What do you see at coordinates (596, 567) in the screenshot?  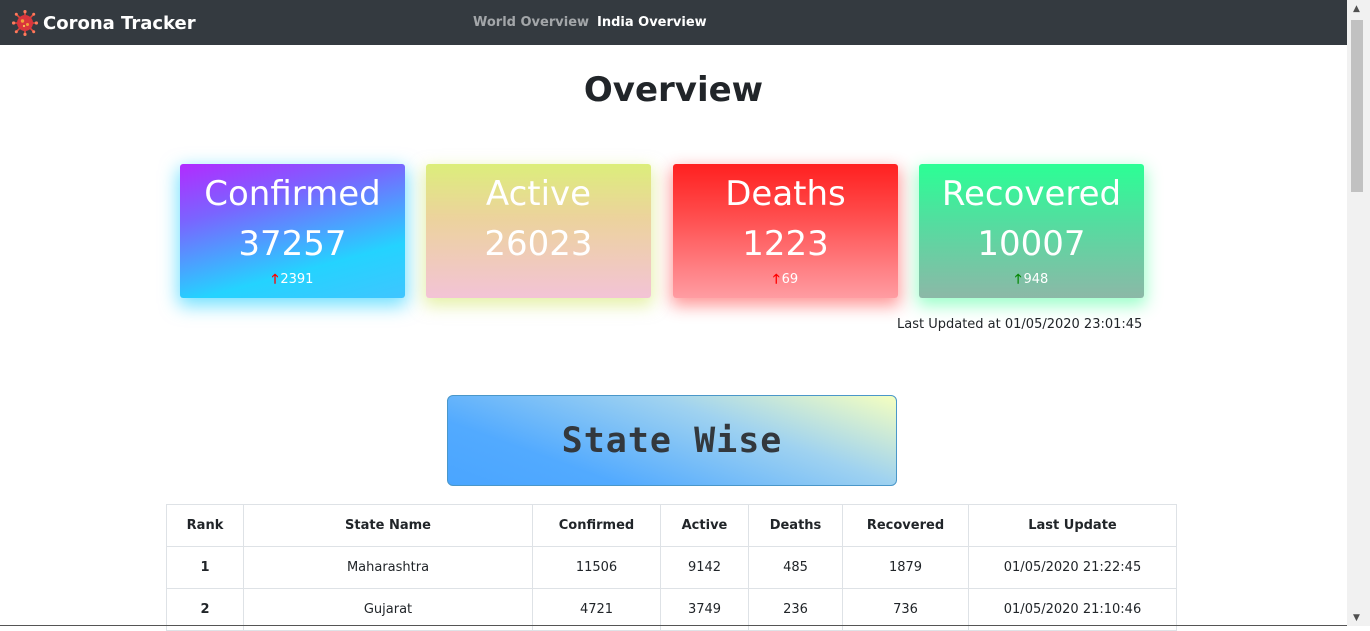 I see `confirmed-cell: 11506` at bounding box center [596, 567].